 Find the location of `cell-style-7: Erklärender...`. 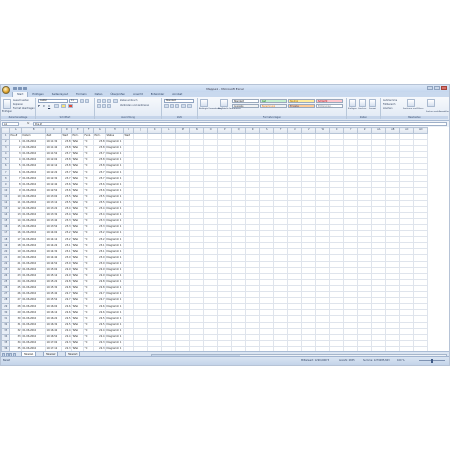

cell-style-7: Erklärender... is located at coordinates (329, 106).